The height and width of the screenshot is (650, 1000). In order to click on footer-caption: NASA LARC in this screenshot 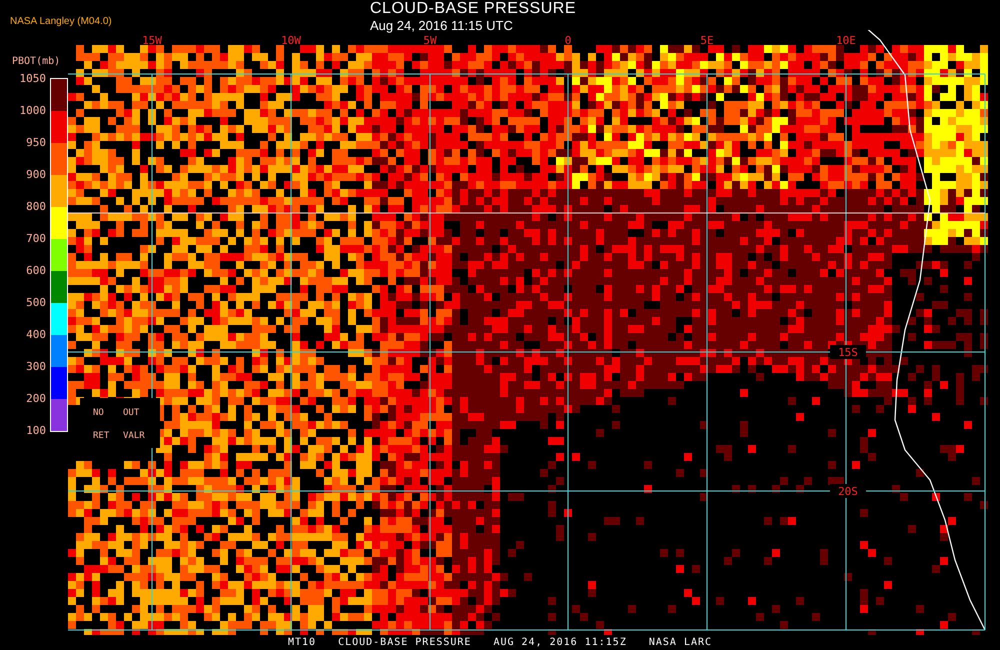, I will do `click(680, 643)`.